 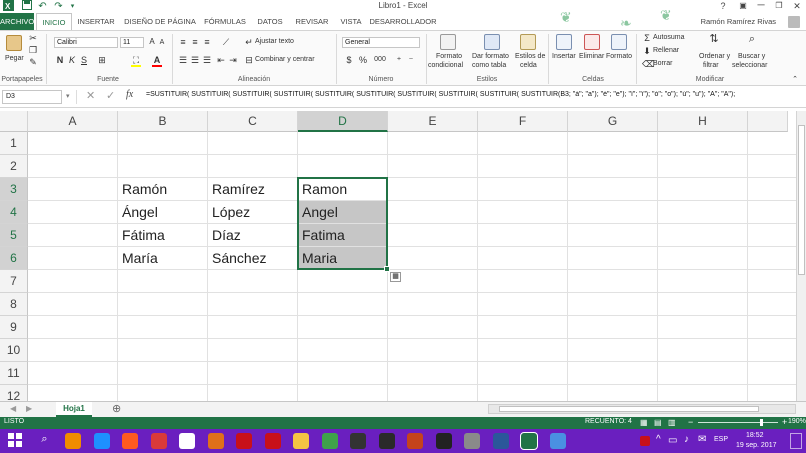 I want to click on cell-d12, so click(x=343, y=393).